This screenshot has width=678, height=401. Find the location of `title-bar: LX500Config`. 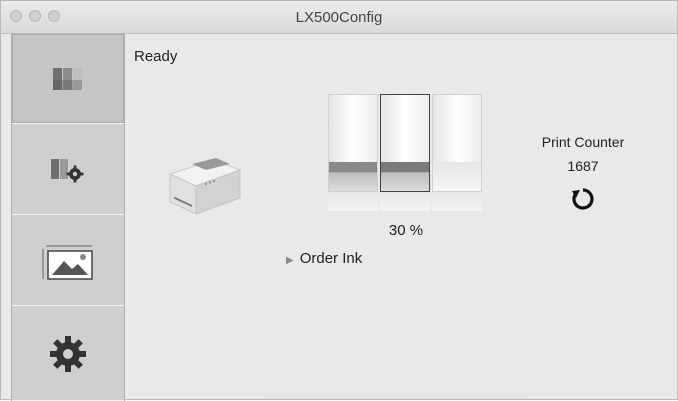

title-bar: LX500Config is located at coordinates (339, 17).